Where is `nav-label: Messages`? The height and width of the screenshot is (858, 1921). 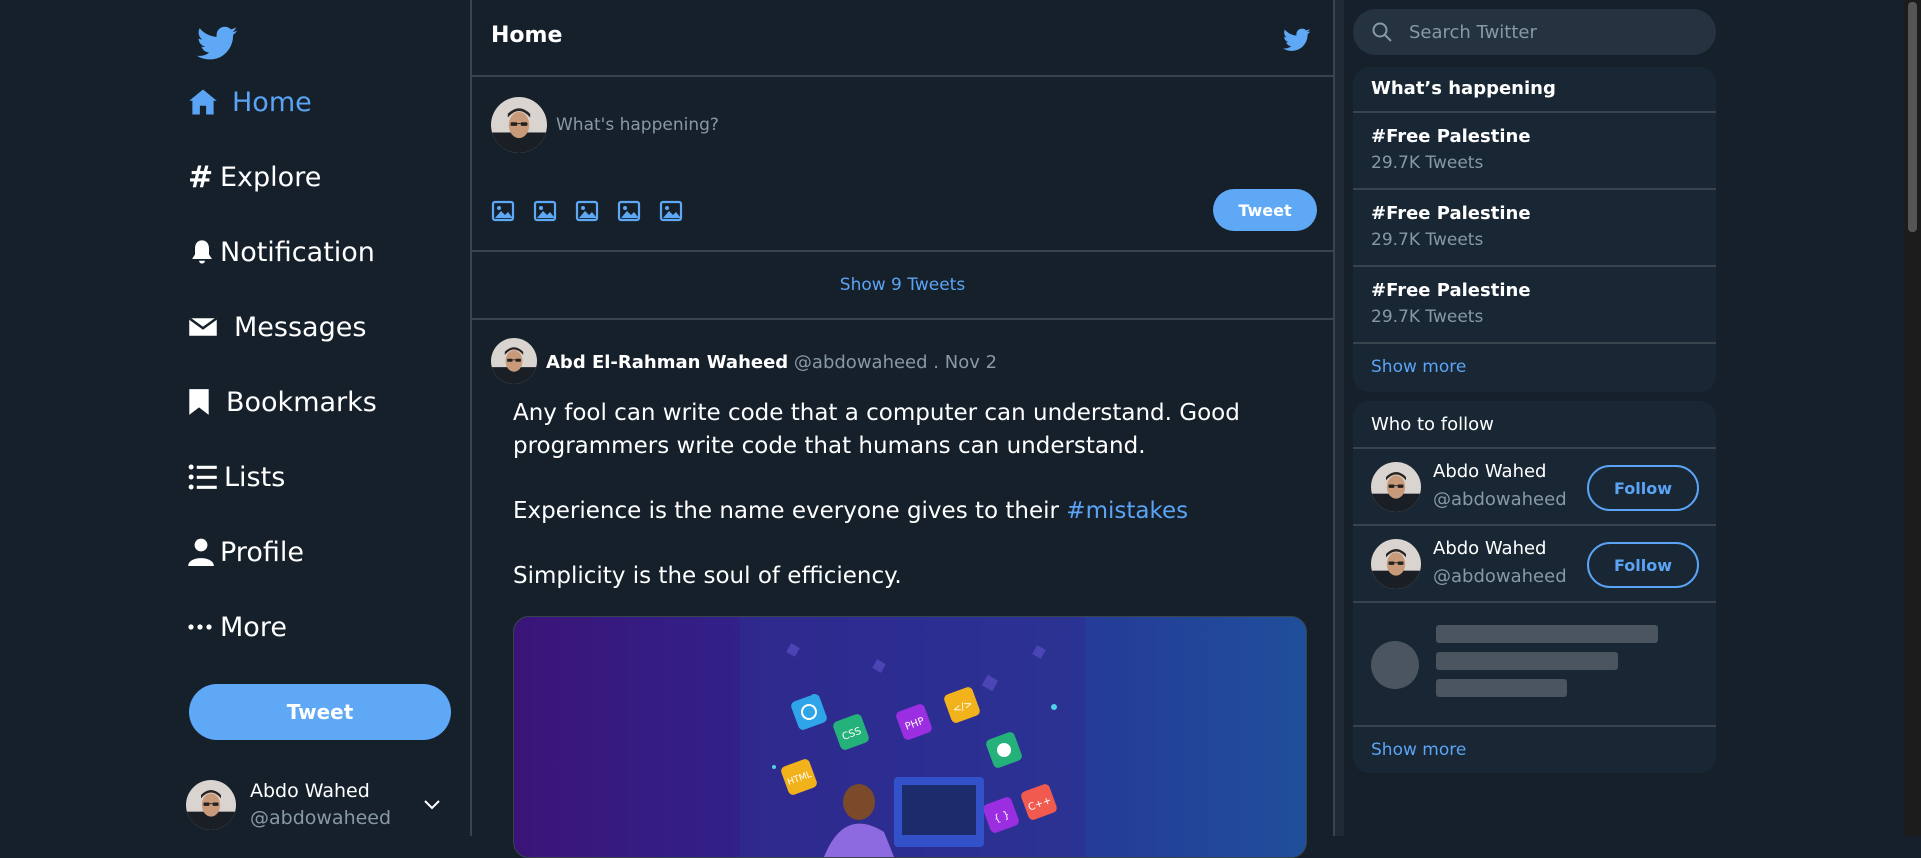
nav-label: Messages is located at coordinates (300, 327).